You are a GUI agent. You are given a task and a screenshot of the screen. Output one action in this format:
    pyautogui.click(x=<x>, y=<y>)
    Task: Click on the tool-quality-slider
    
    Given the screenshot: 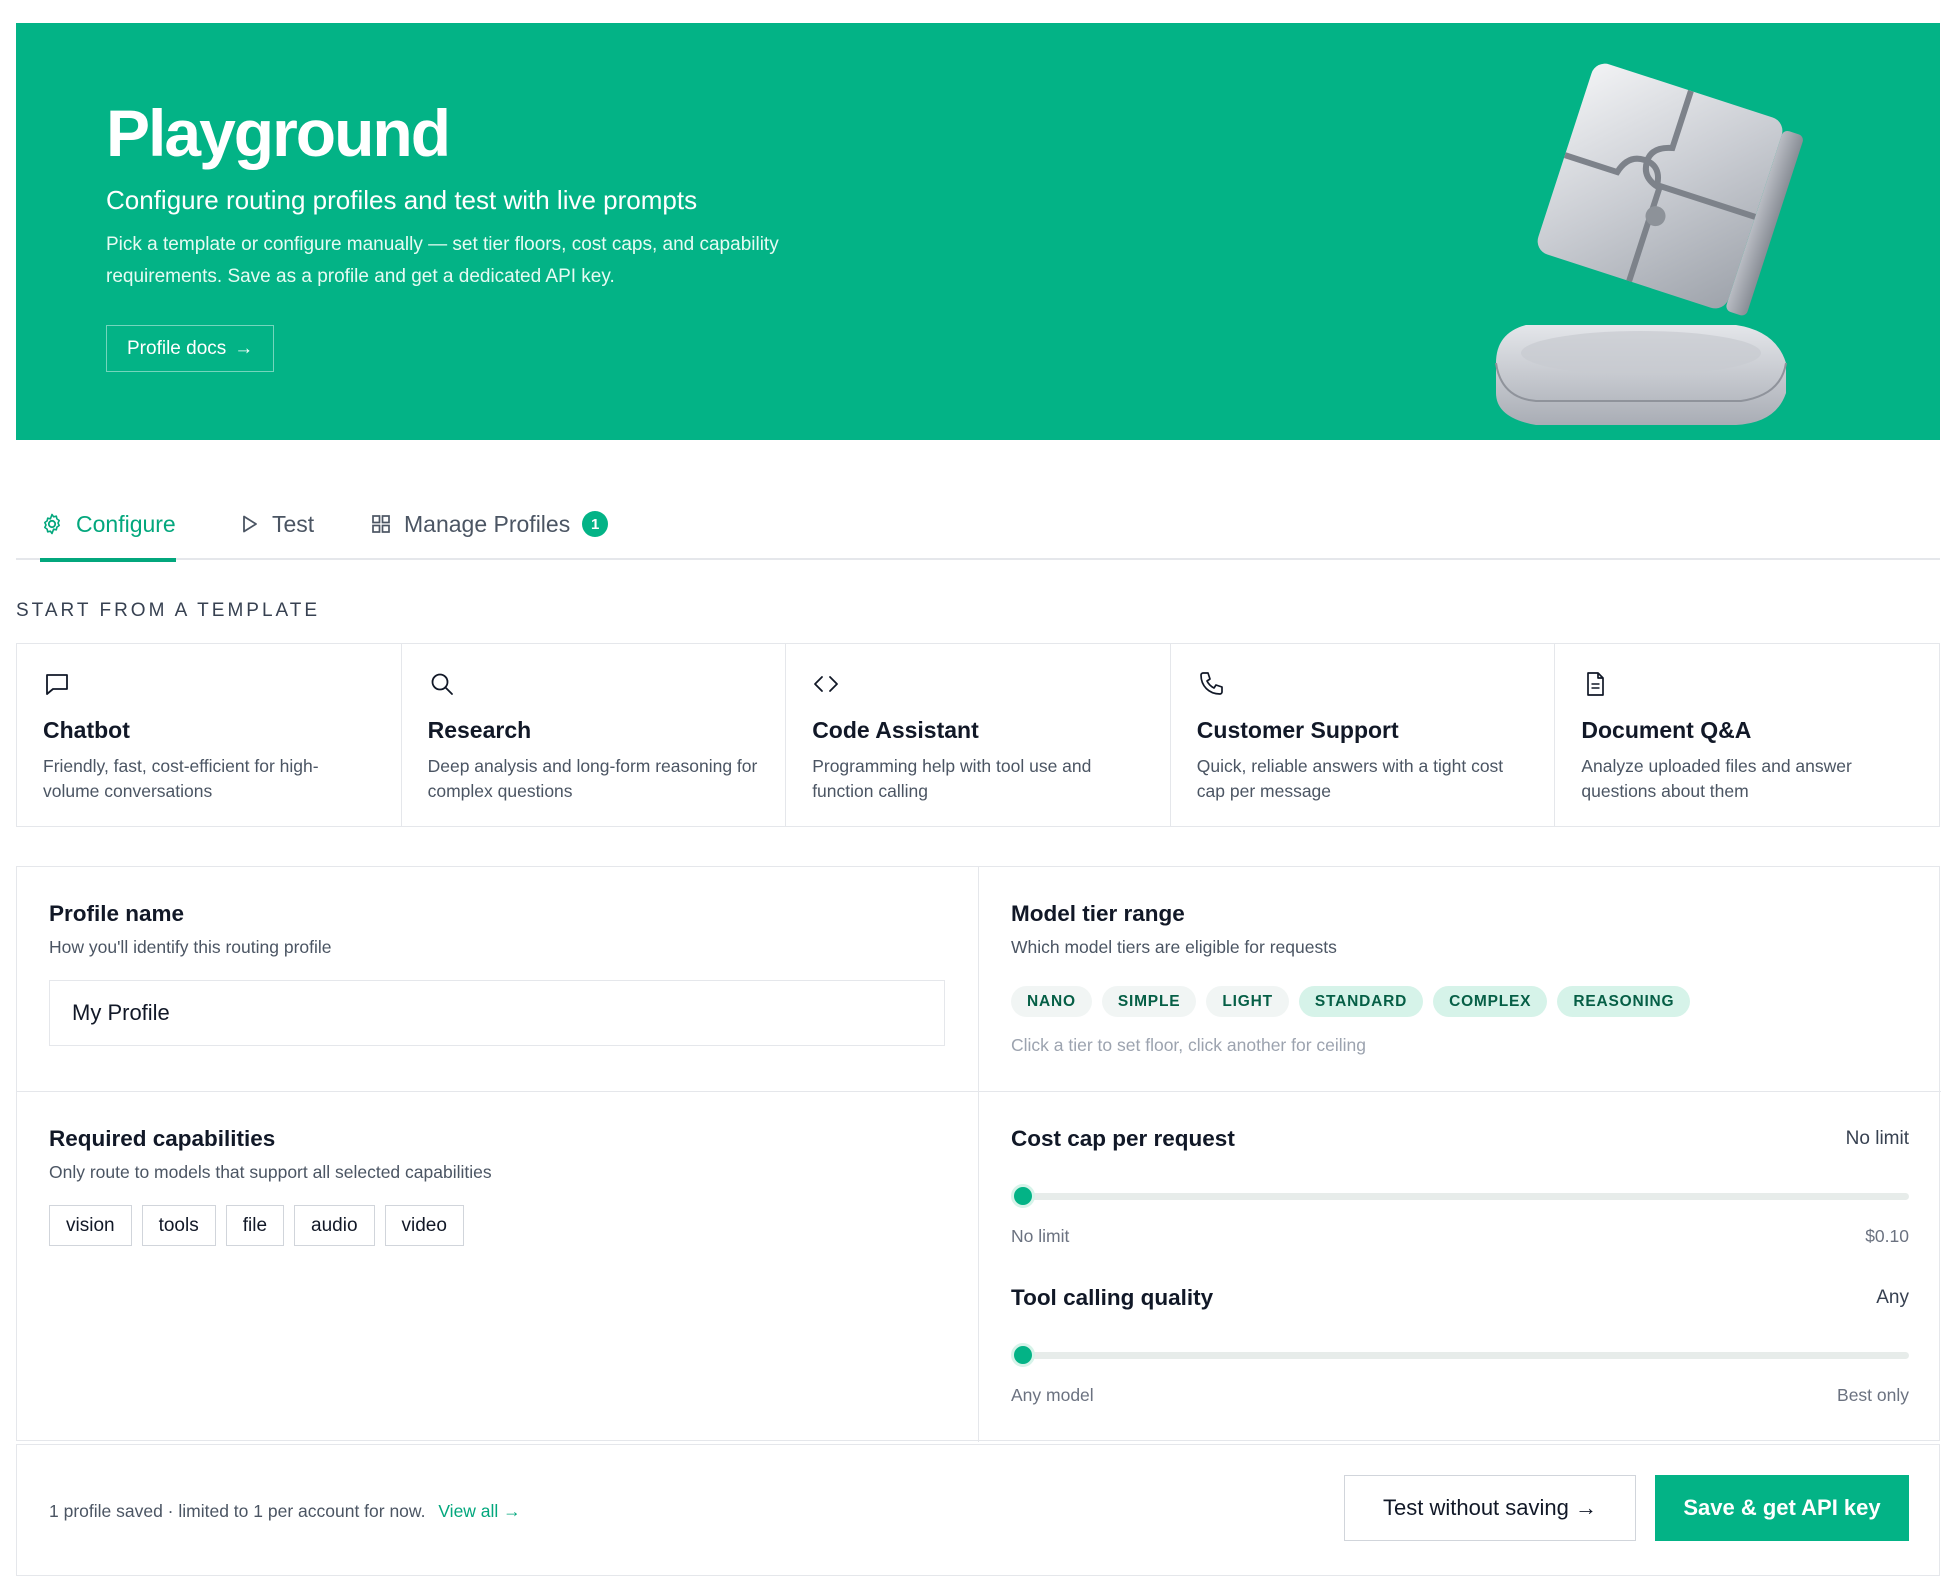 What is the action you would take?
    pyautogui.click(x=1460, y=1355)
    